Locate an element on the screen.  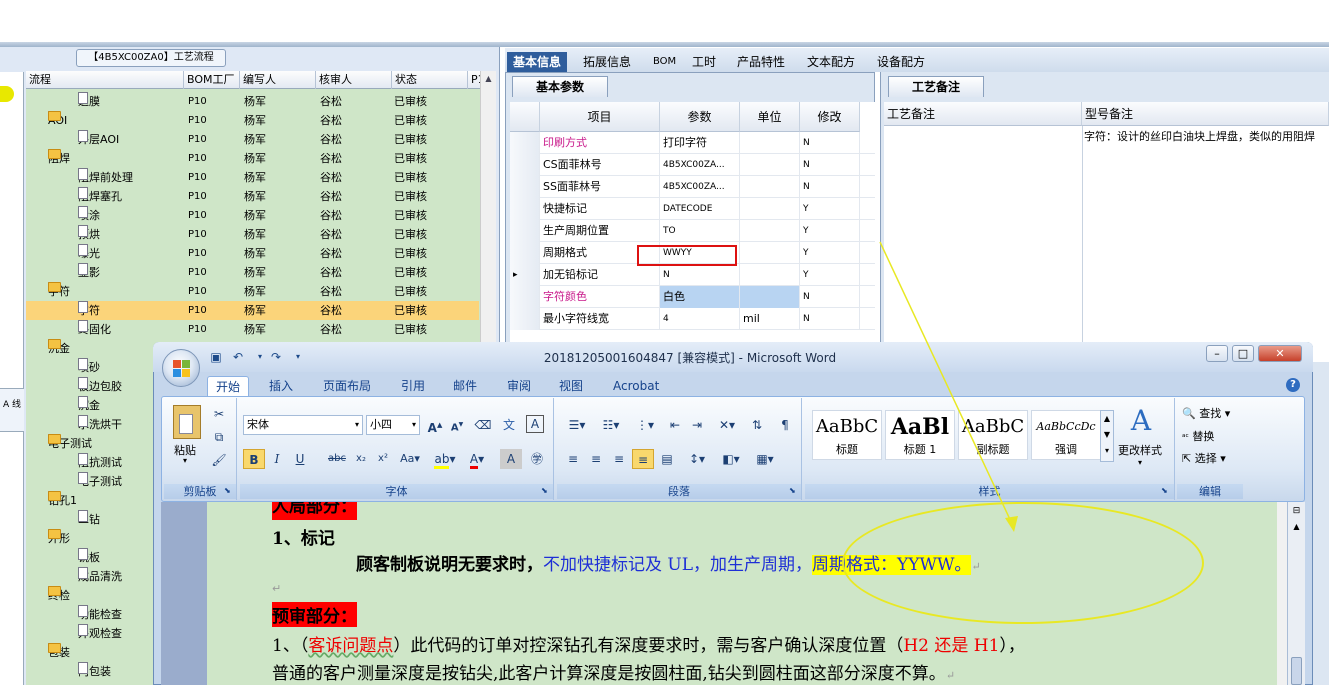
undo-dropdown-icon: ▾ is located at coordinates (260, 357).